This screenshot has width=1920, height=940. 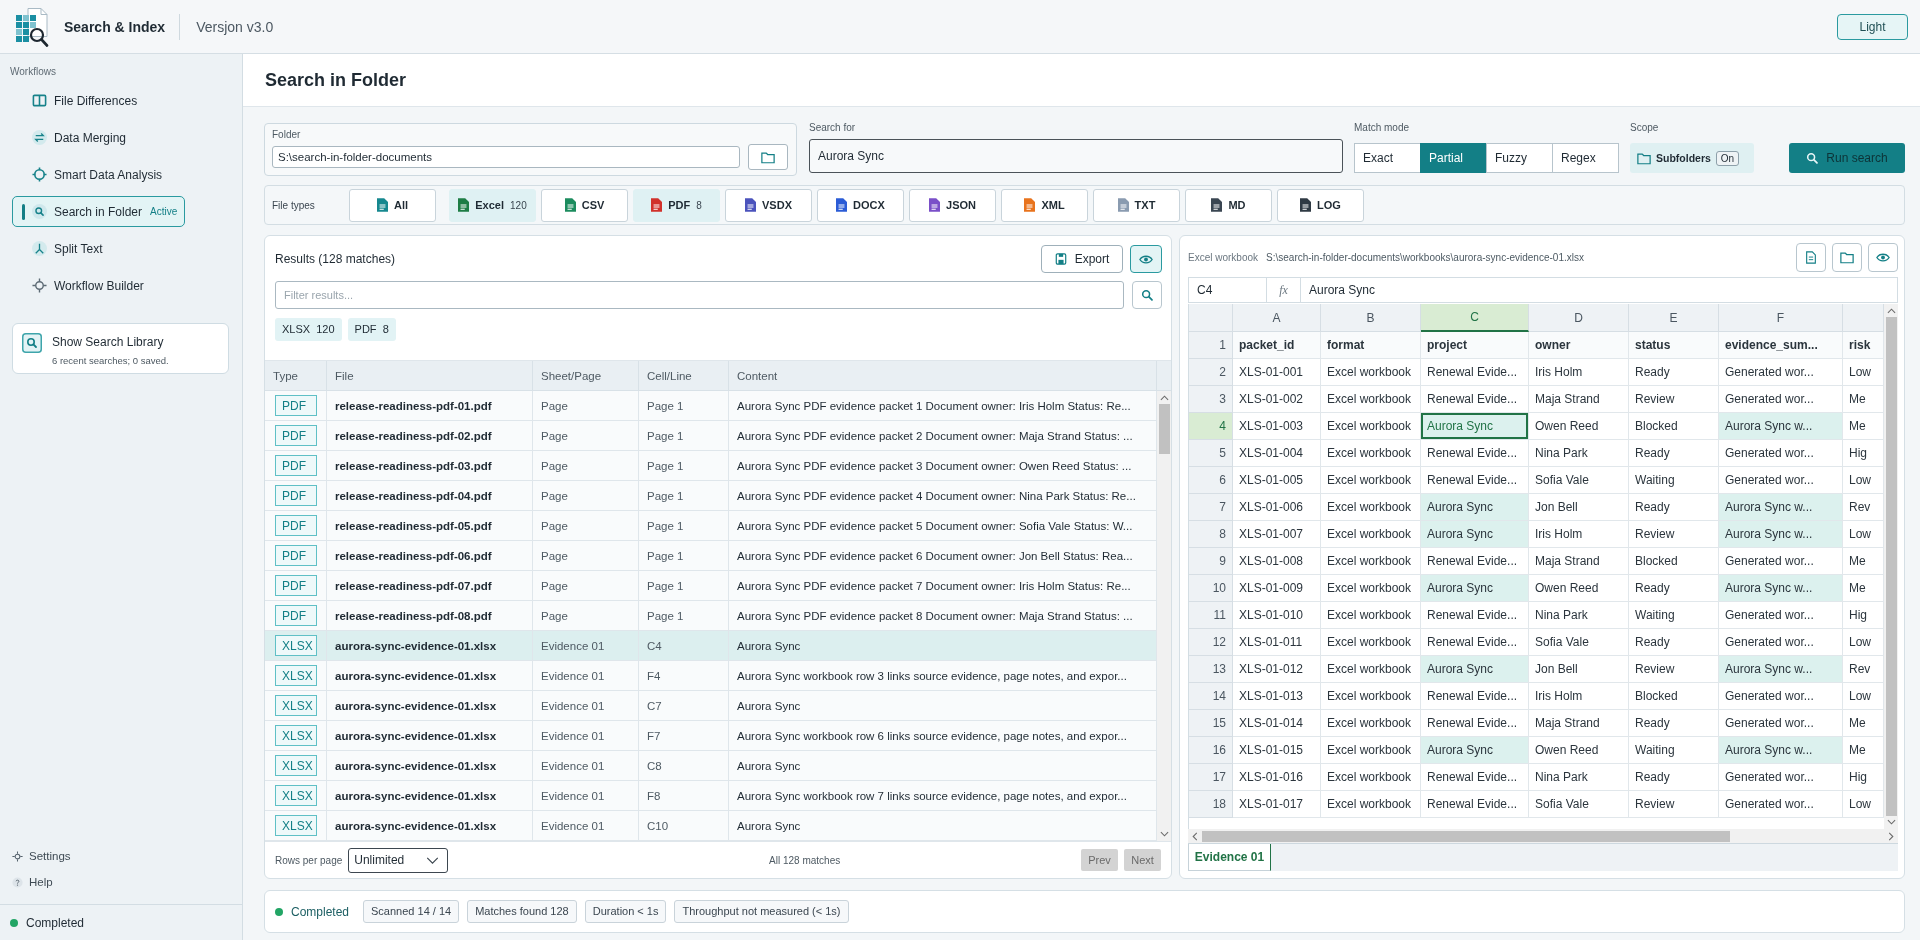 What do you see at coordinates (952, 205) in the screenshot?
I see `file-type-filter: JSON` at bounding box center [952, 205].